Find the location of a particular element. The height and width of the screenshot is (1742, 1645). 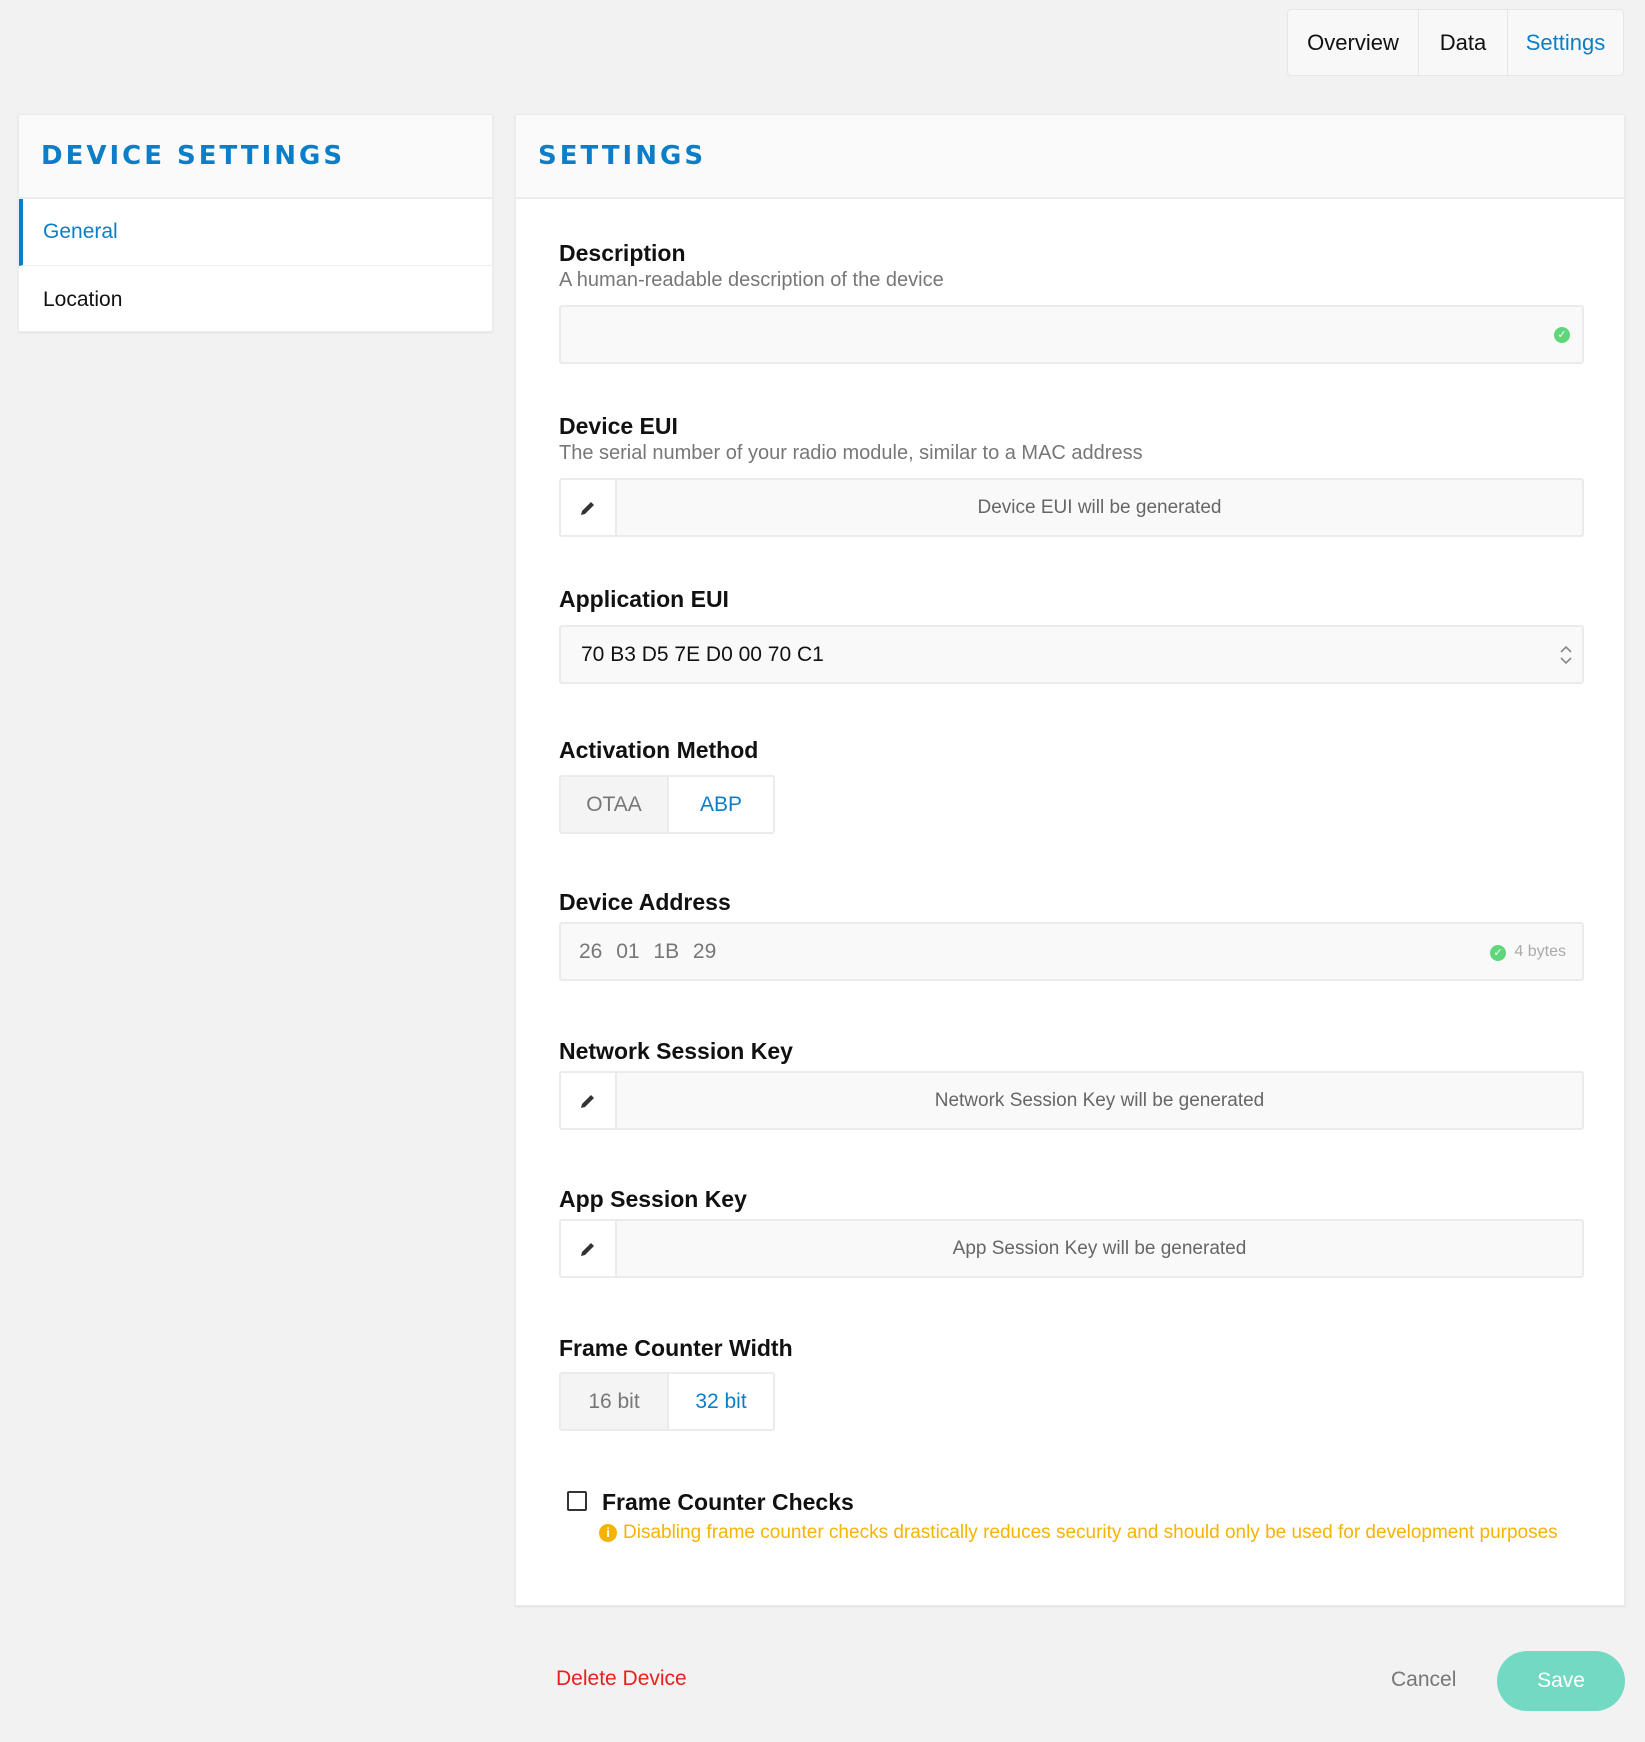

16-bit-option: 16 bit is located at coordinates (614, 1401).